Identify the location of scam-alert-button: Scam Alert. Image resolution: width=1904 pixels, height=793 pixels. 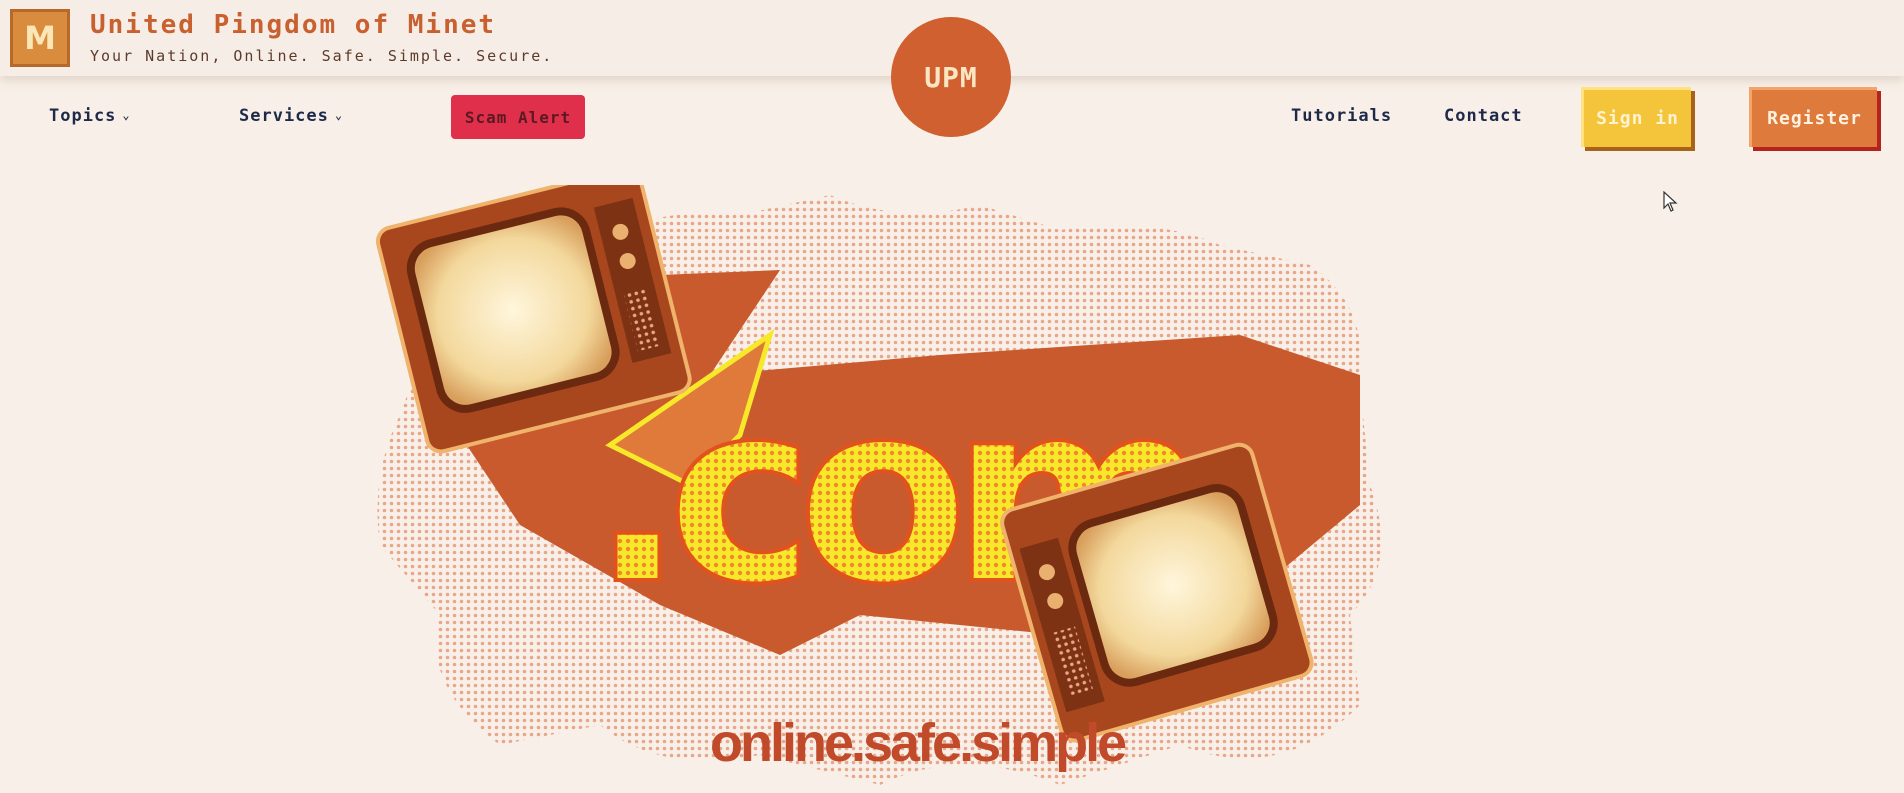
(518, 117).